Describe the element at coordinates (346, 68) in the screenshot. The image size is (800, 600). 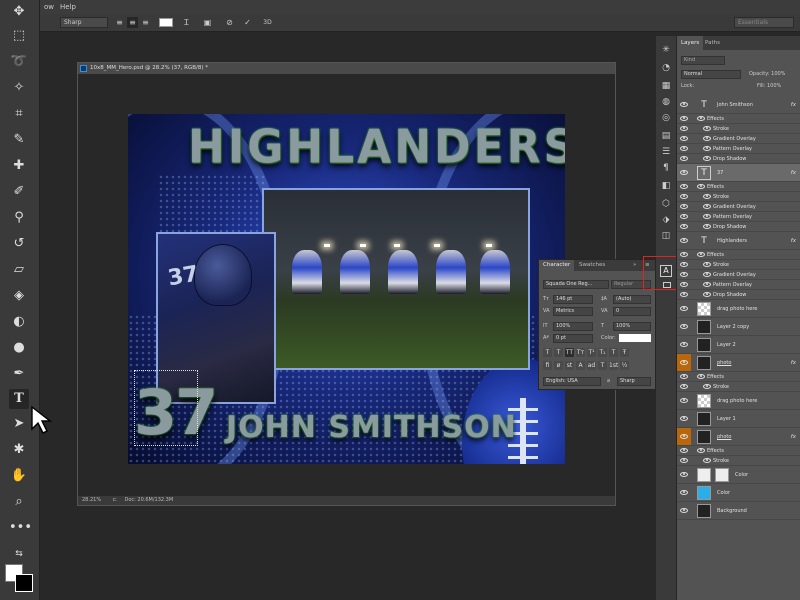
I see `document-tab: 10x8_MM_Hero.psd @ 28.2% (37, RGB/8) *` at that location.